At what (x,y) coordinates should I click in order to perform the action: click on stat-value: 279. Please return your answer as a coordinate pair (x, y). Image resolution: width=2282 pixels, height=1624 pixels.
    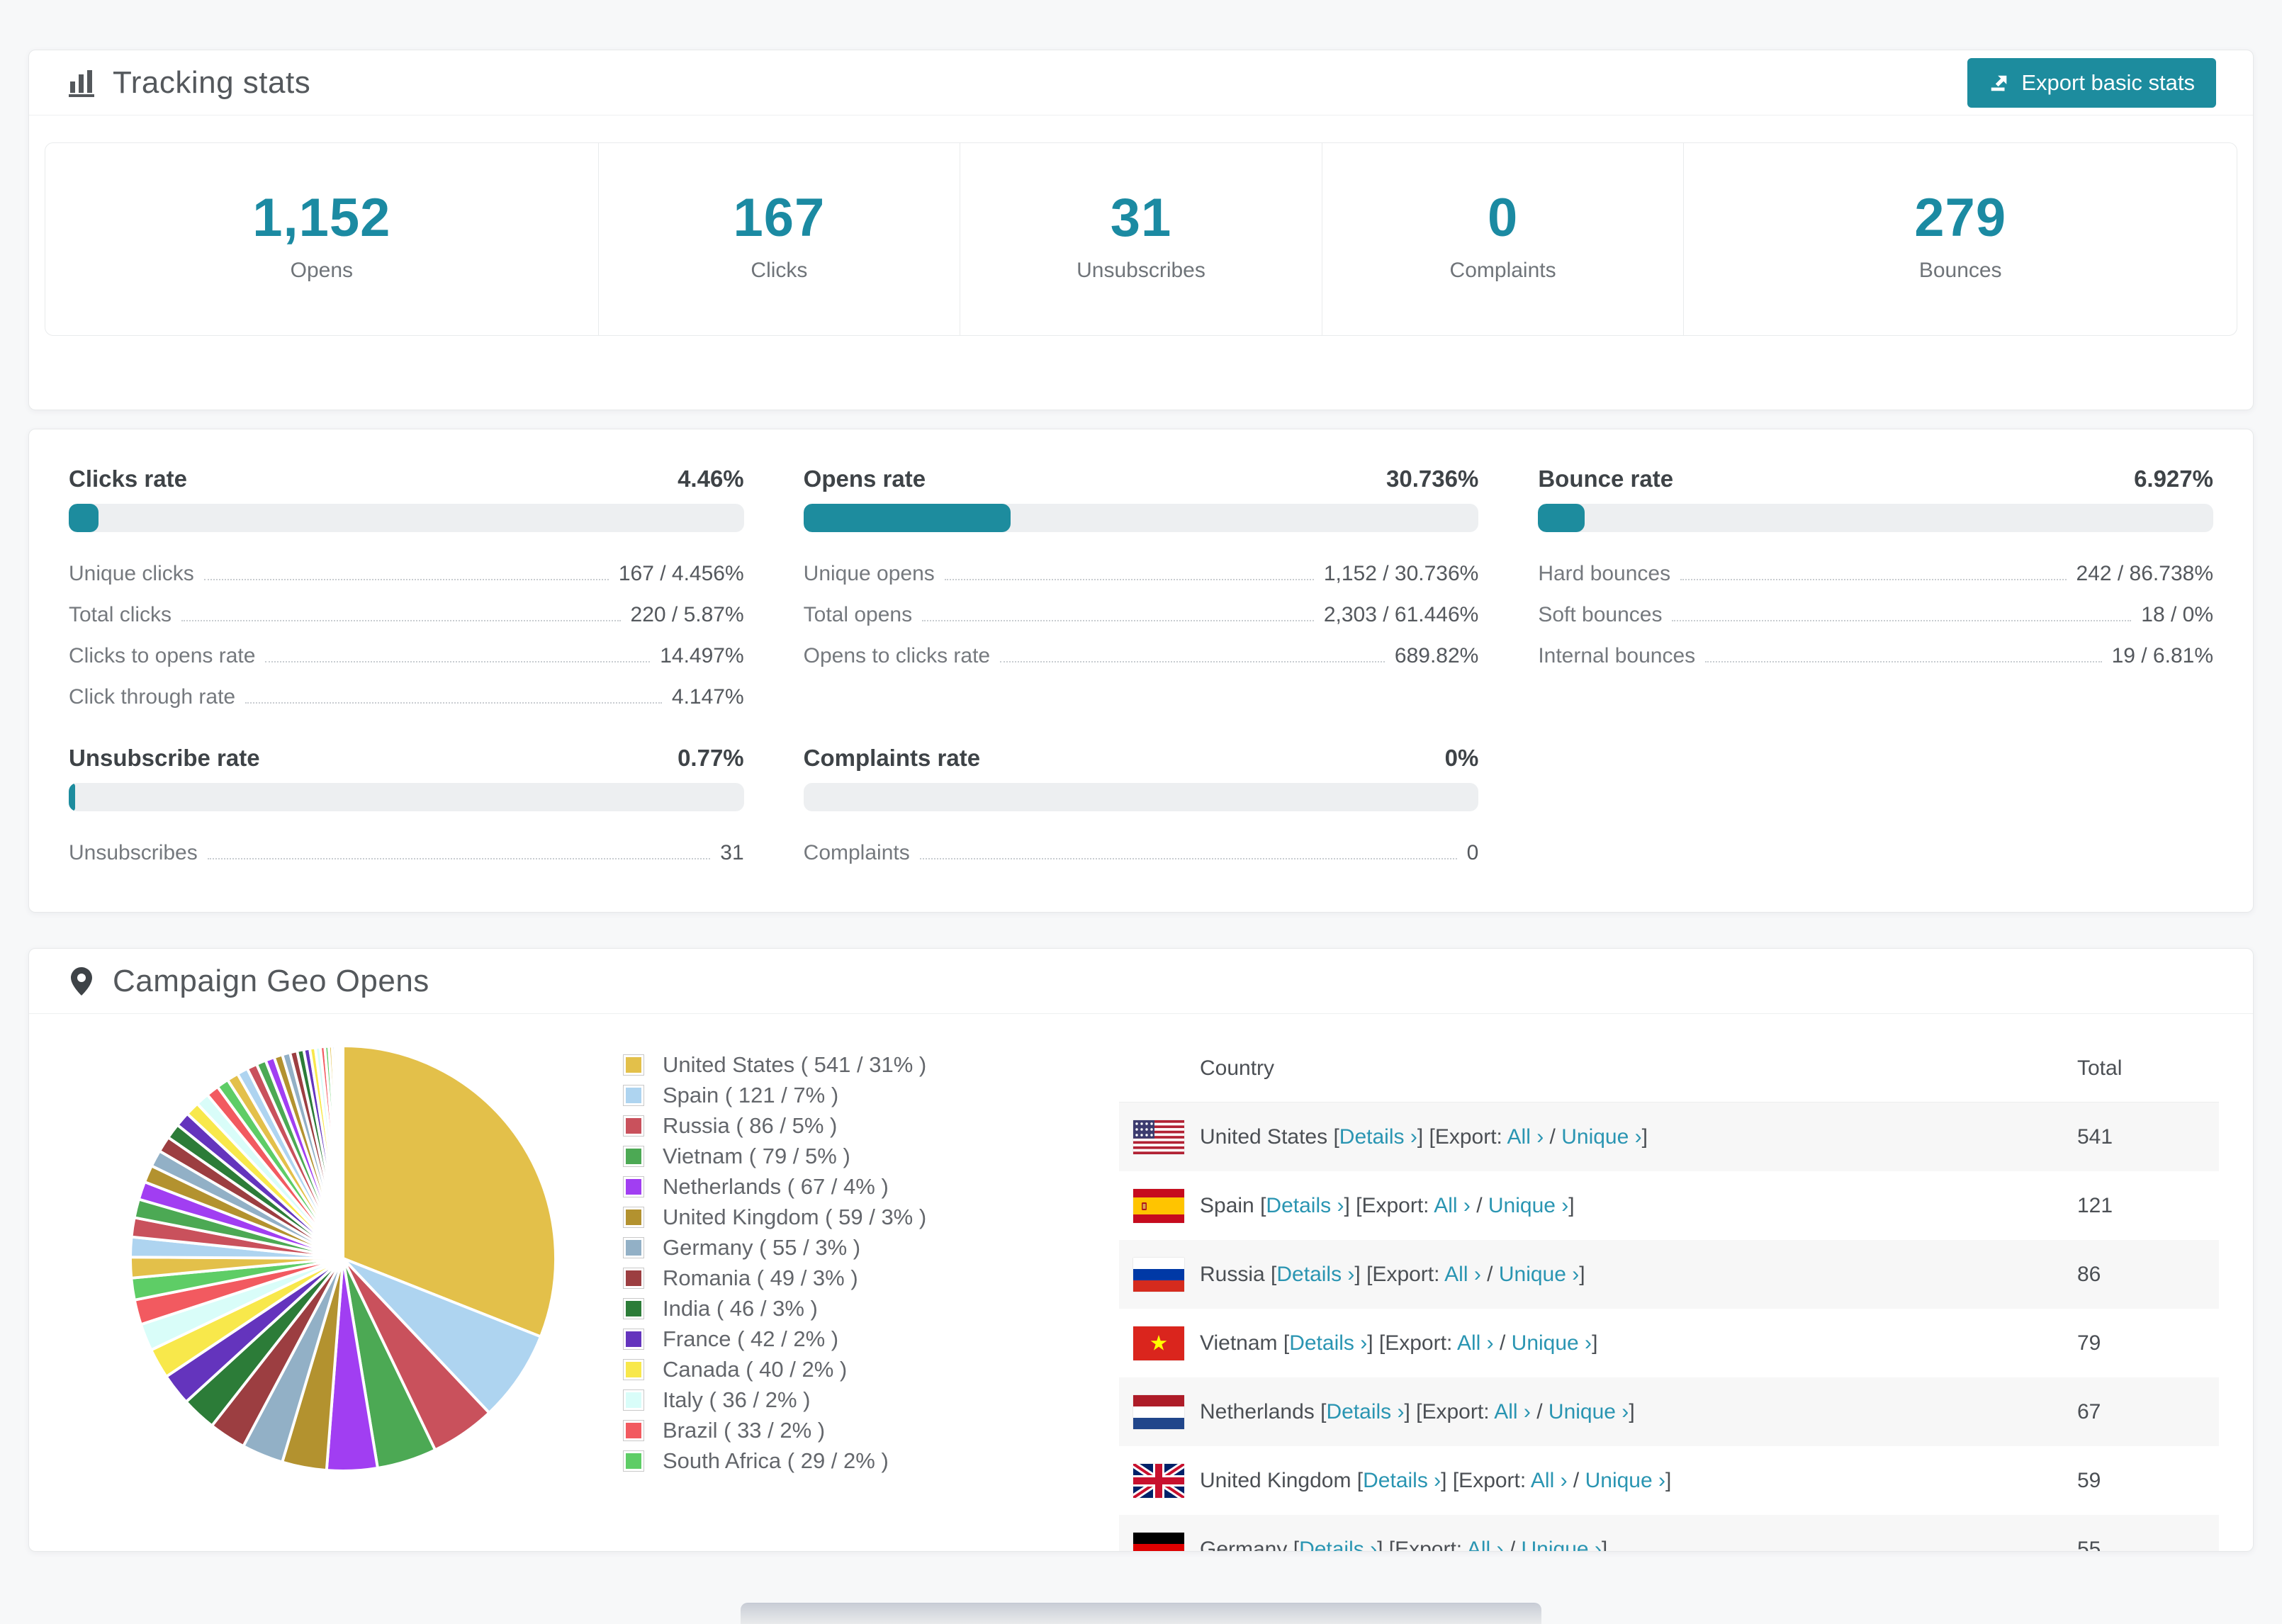
    Looking at the image, I should click on (1961, 218).